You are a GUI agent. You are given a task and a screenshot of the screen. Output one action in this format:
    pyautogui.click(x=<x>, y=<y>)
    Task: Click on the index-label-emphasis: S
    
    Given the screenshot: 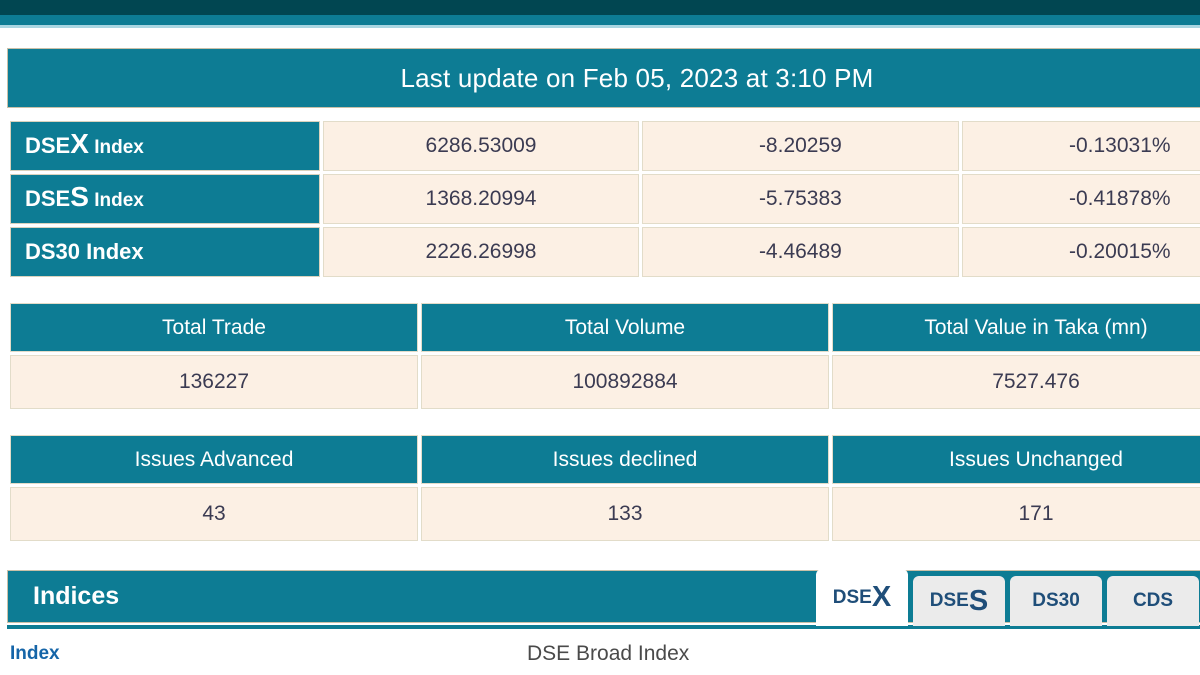 What is the action you would take?
    pyautogui.click(x=79, y=196)
    